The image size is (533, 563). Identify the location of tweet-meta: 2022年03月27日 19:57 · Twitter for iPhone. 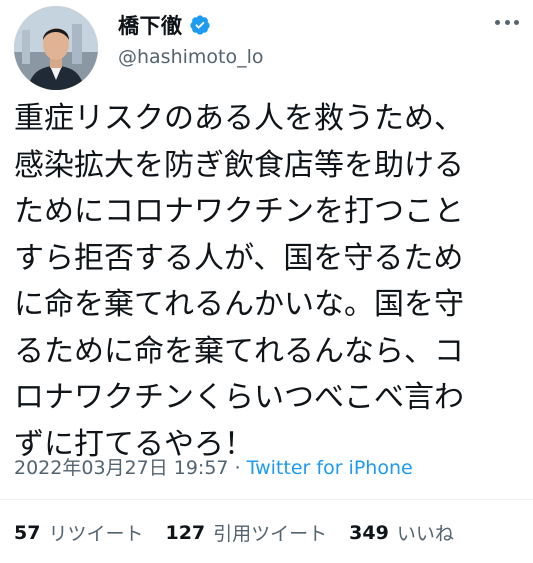
(213, 466).